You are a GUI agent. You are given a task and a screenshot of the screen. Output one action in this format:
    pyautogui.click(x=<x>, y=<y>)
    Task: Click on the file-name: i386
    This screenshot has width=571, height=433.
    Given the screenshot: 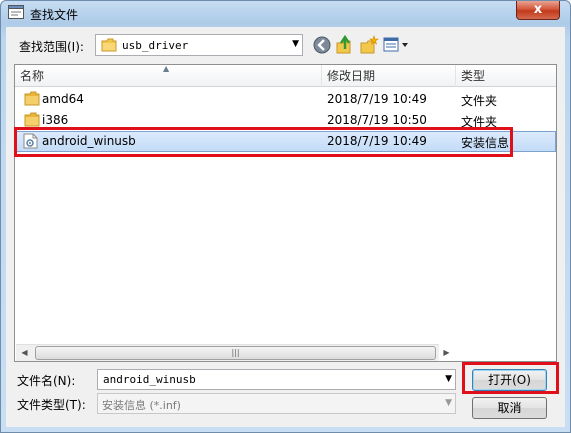 What is the action you would take?
    pyautogui.click(x=55, y=120)
    